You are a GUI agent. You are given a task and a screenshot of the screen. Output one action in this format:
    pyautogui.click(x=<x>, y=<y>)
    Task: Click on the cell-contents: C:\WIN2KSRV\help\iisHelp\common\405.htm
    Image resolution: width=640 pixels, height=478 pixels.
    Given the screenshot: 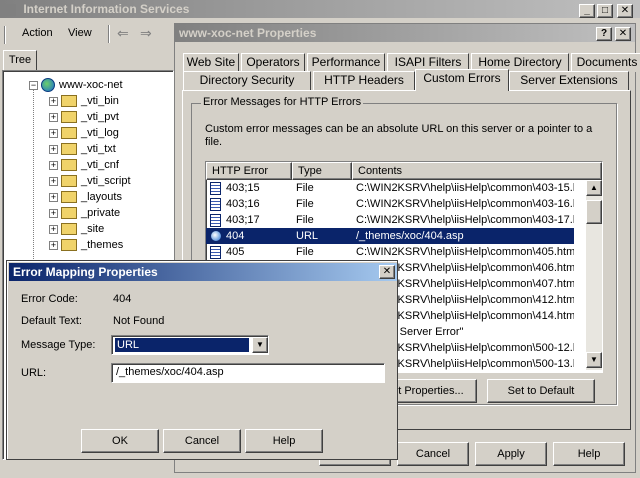 What is the action you would take?
    pyautogui.click(x=465, y=252)
    